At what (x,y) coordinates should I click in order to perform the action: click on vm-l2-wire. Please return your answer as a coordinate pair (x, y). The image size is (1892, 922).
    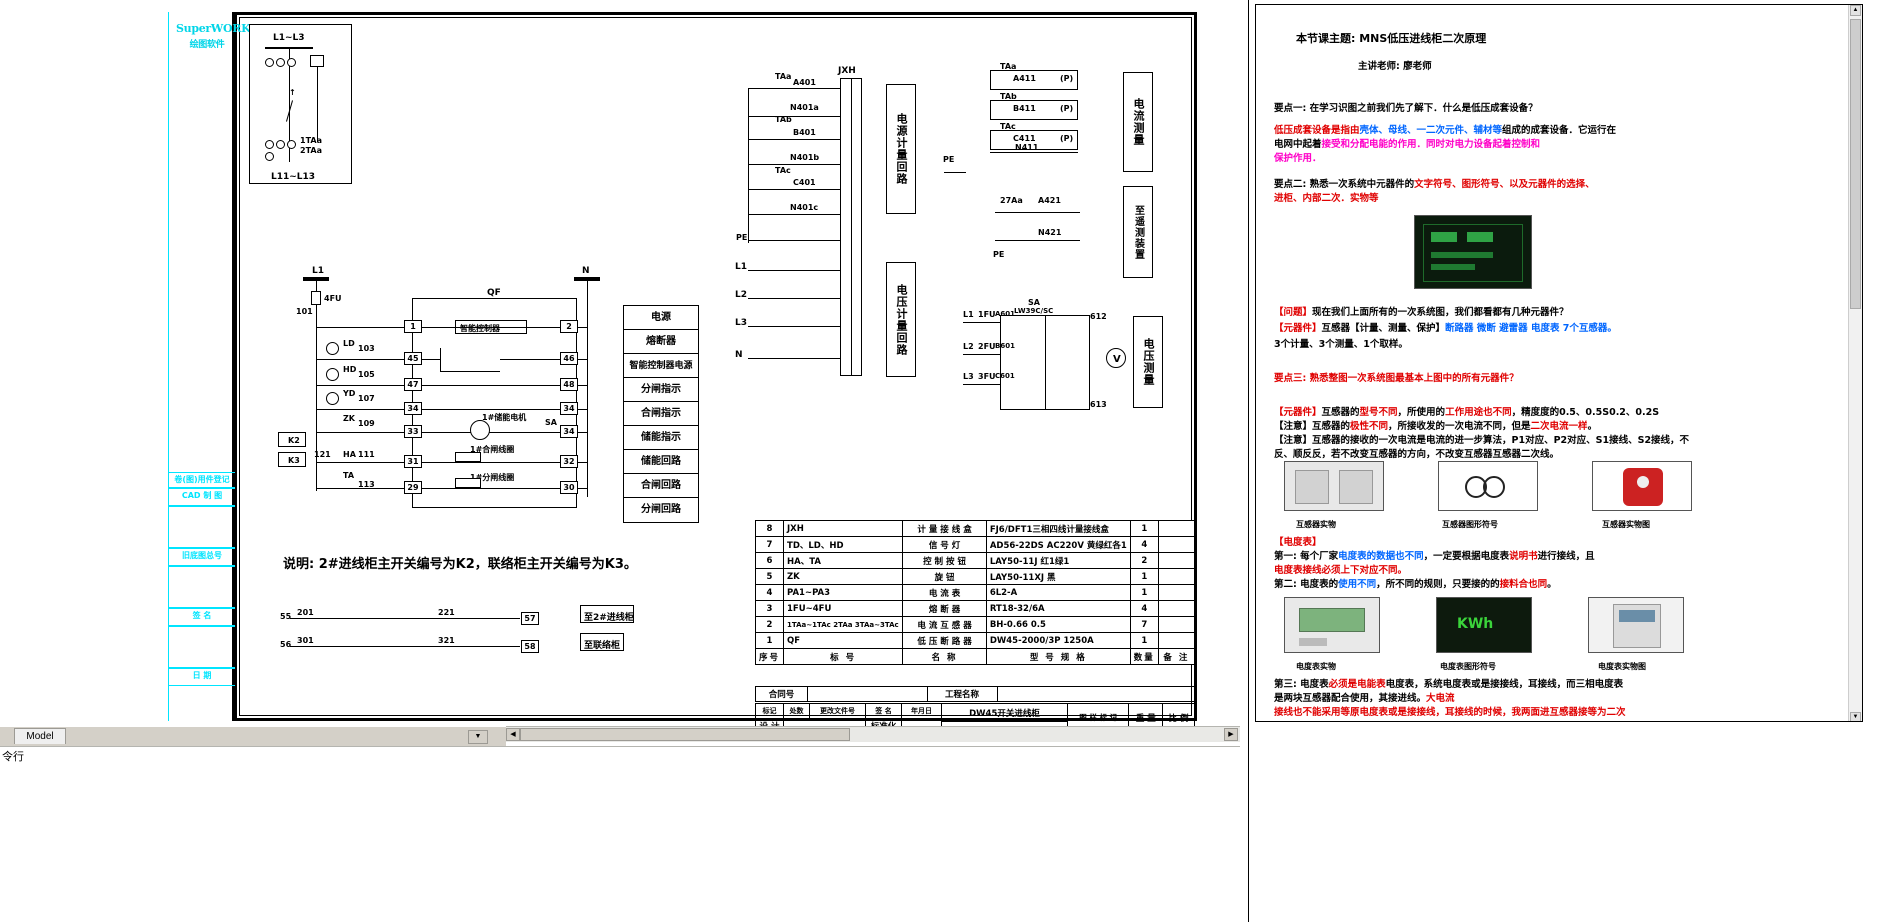
    Looking at the image, I should click on (981, 354).